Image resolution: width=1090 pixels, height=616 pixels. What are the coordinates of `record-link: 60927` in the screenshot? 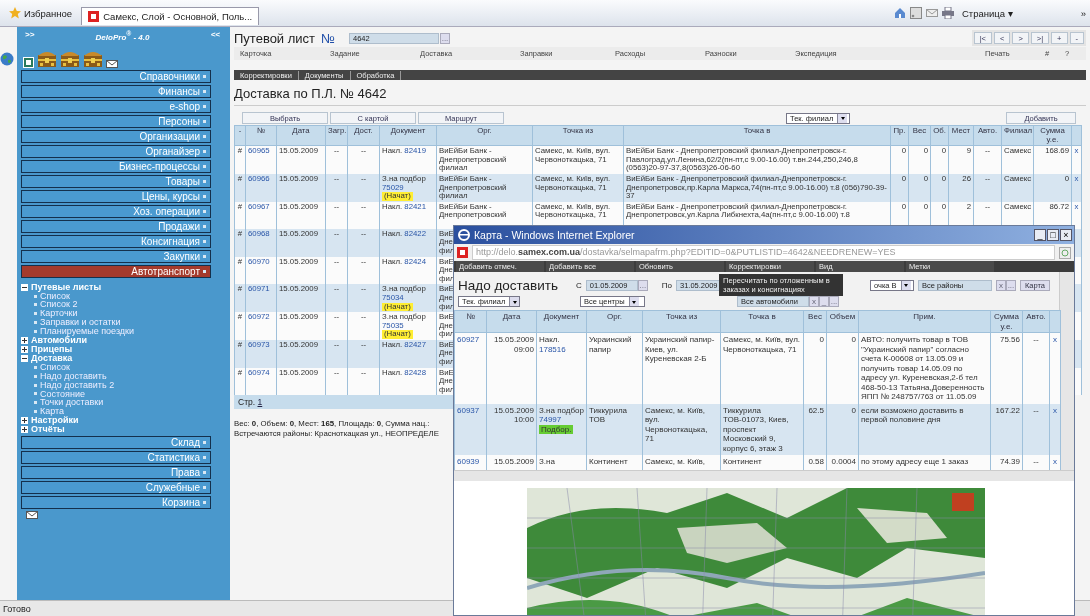 It's located at (468, 339).